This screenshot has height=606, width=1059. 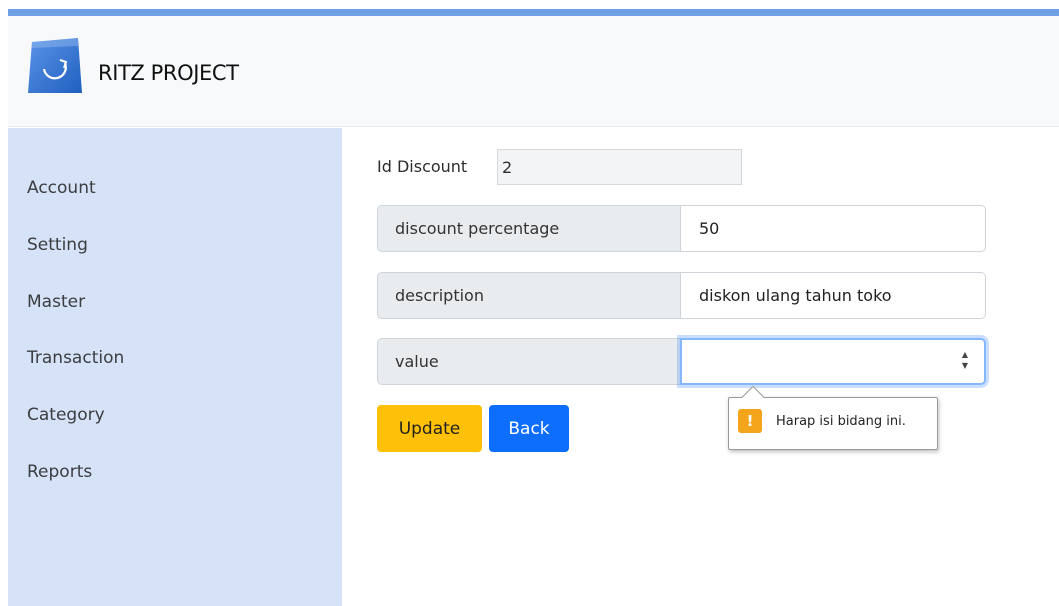 I want to click on value-label: value, so click(x=528, y=361).